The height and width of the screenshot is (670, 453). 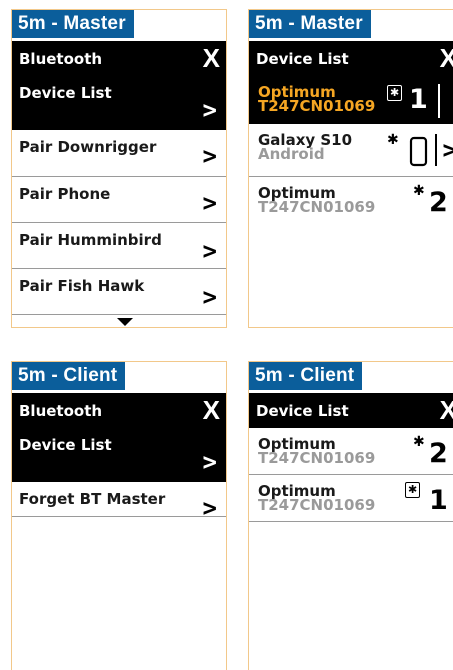 What do you see at coordinates (92, 499) in the screenshot?
I see `menu-item-label: Forget BT Master` at bounding box center [92, 499].